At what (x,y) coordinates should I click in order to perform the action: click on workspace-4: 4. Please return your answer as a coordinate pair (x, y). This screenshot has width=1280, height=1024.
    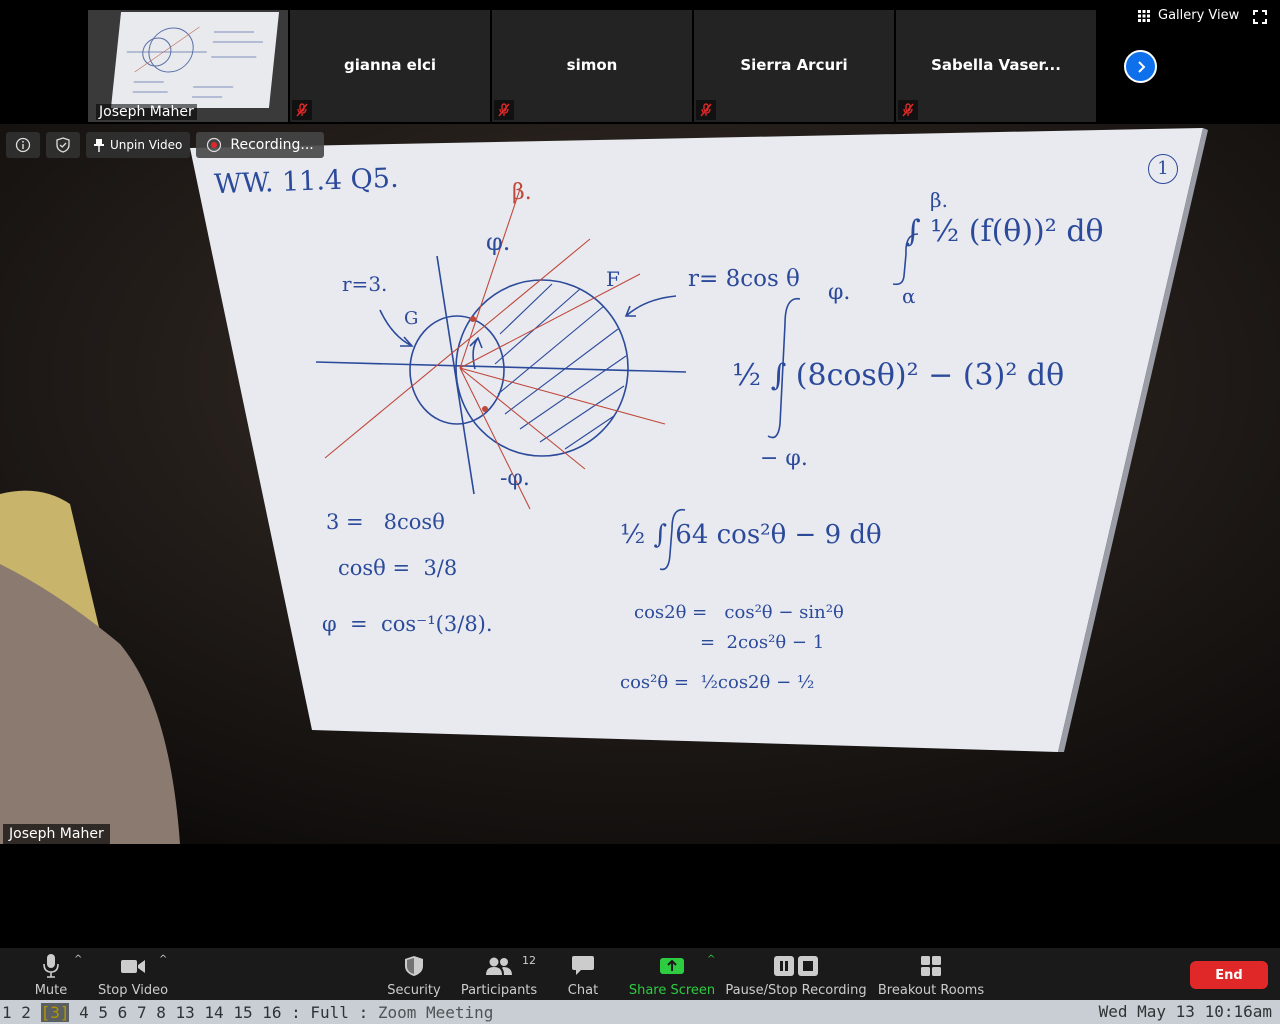
    Looking at the image, I should click on (84, 1012).